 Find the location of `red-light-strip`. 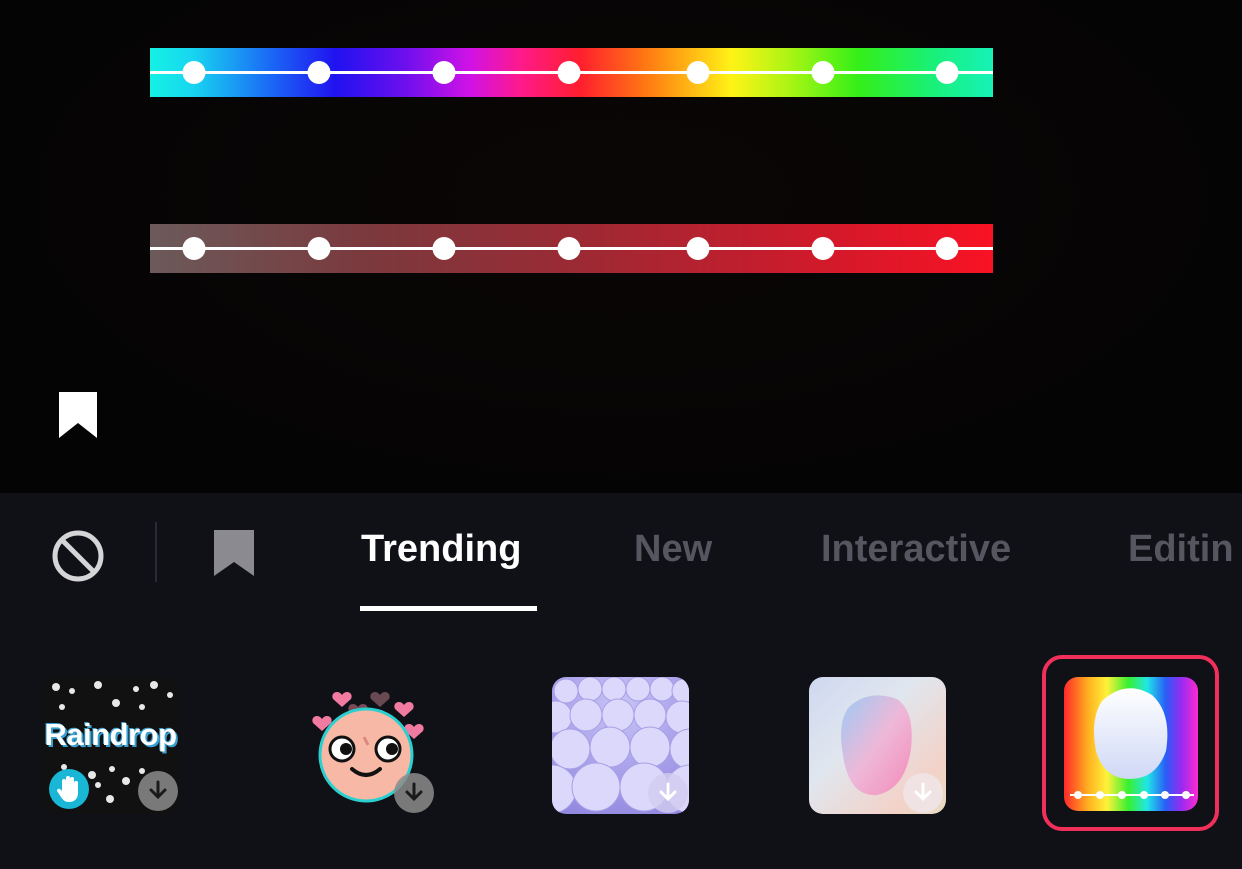

red-light-strip is located at coordinates (571, 248).